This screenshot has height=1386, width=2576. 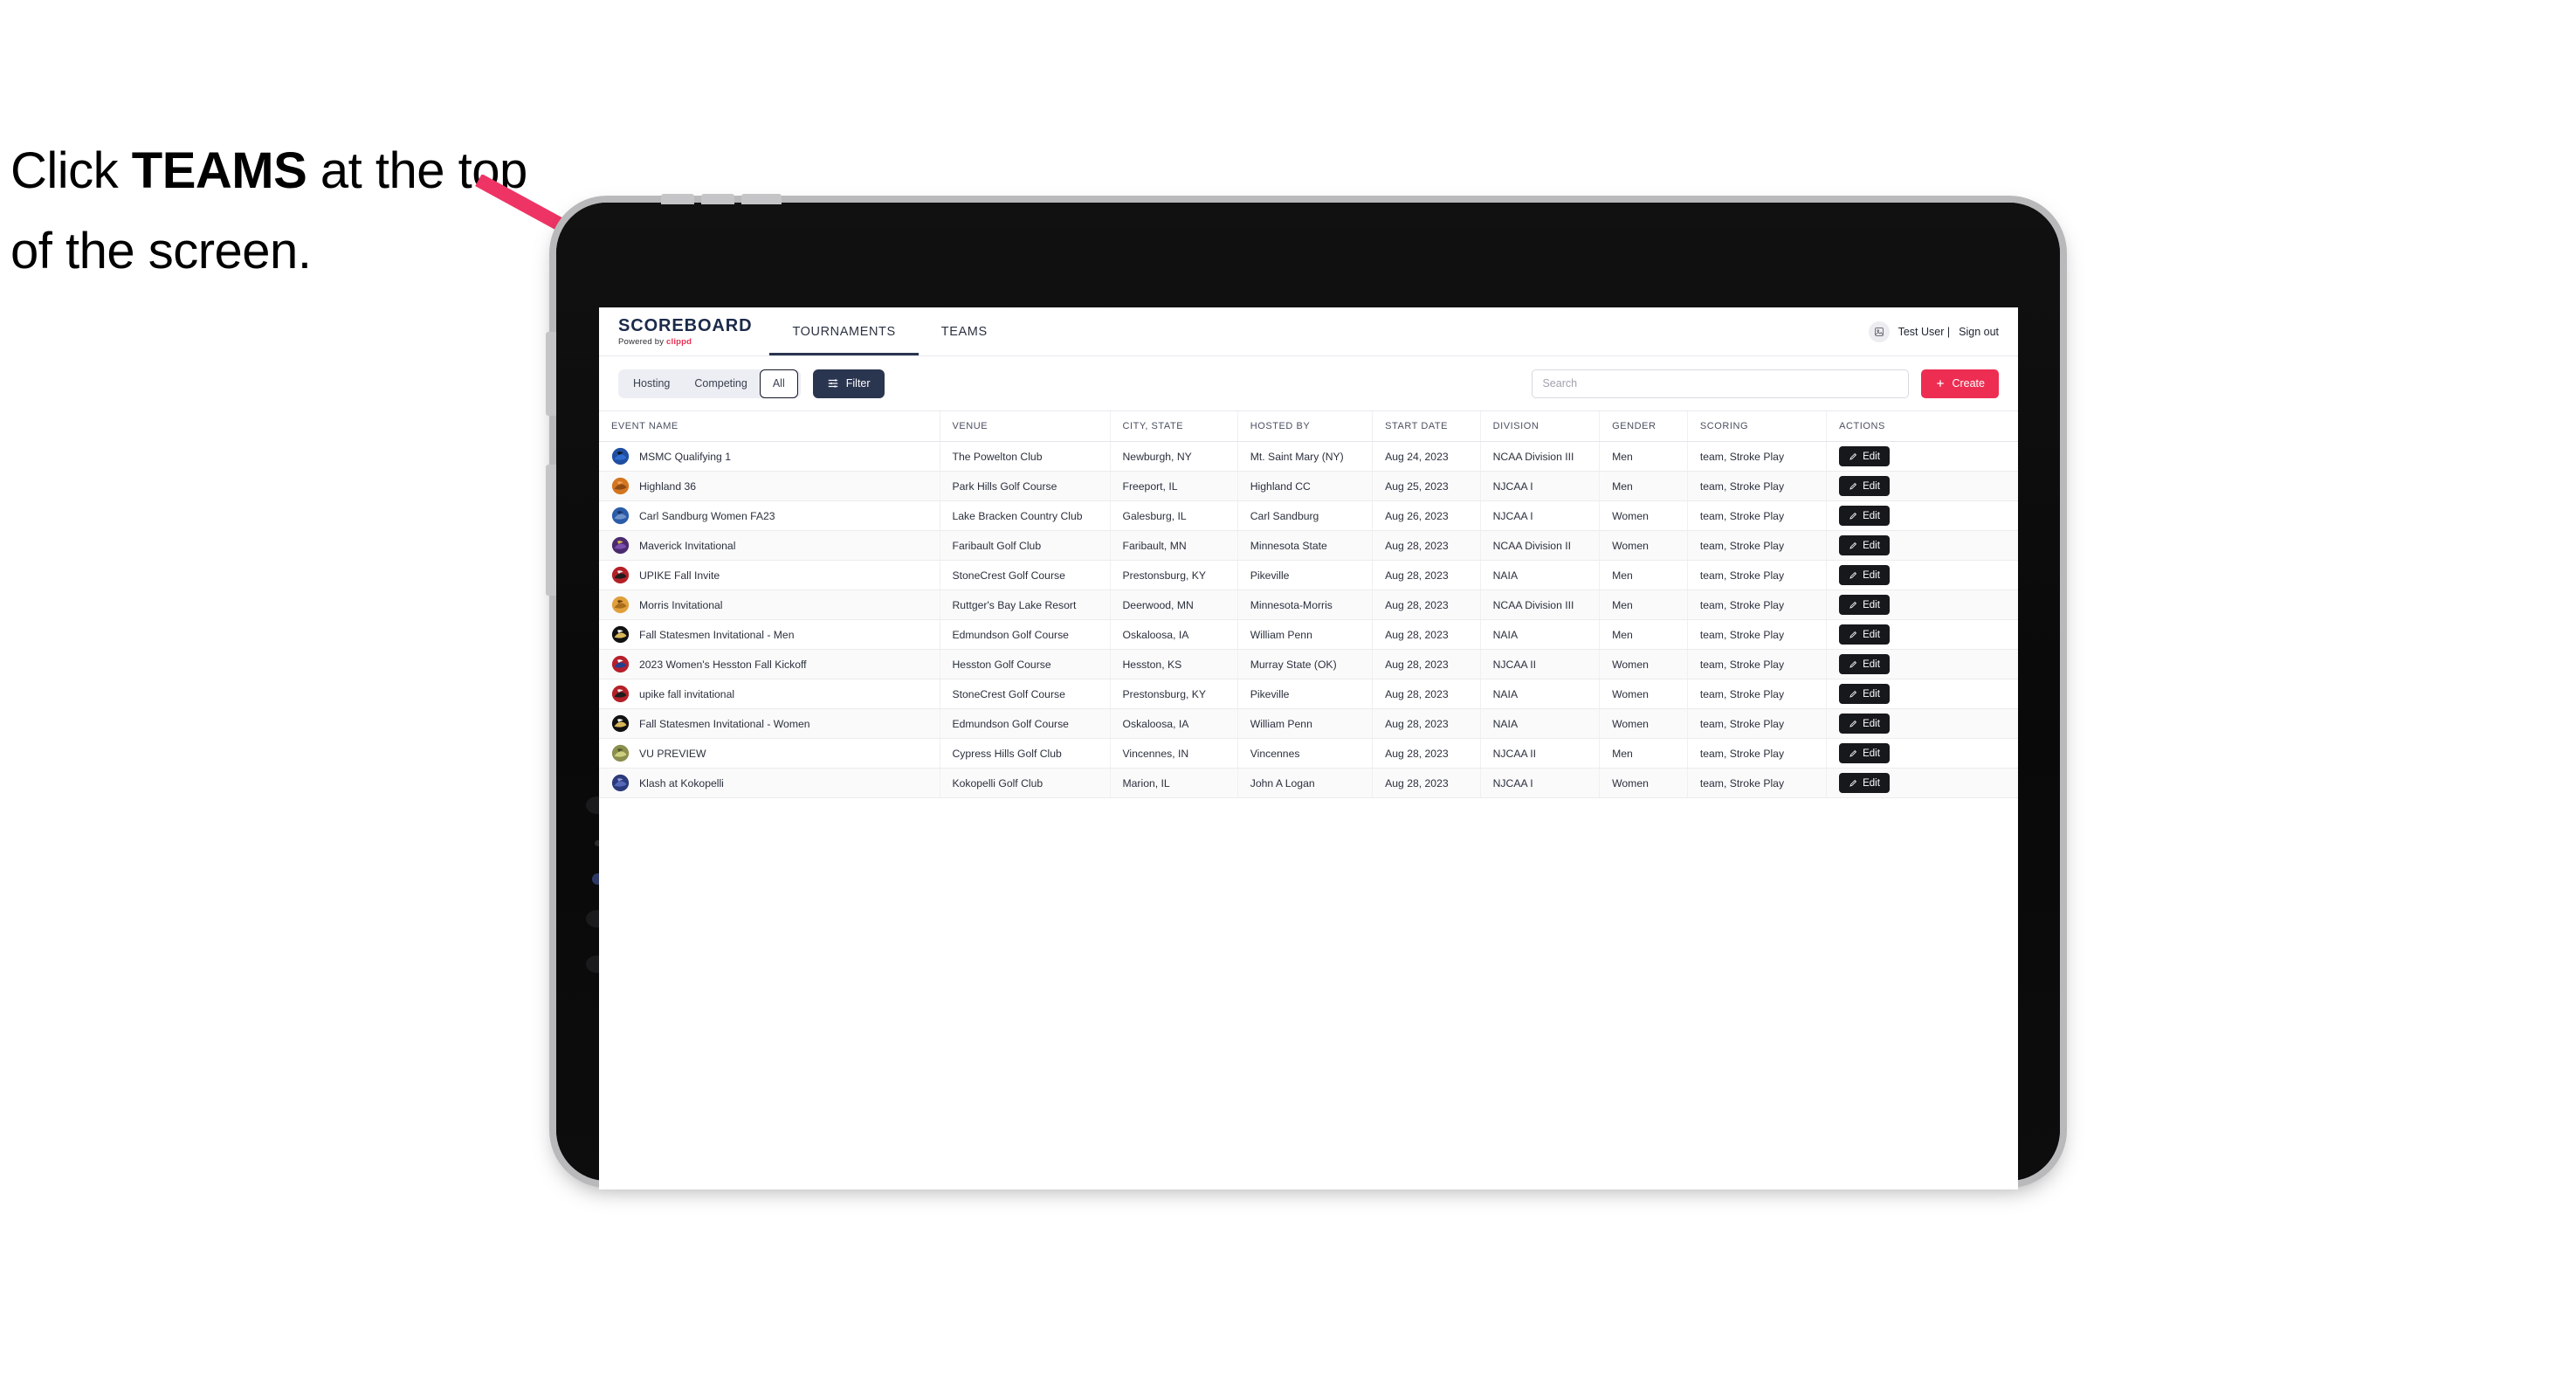 I want to click on column-header-event-name: EVENT NAME, so click(x=769, y=426).